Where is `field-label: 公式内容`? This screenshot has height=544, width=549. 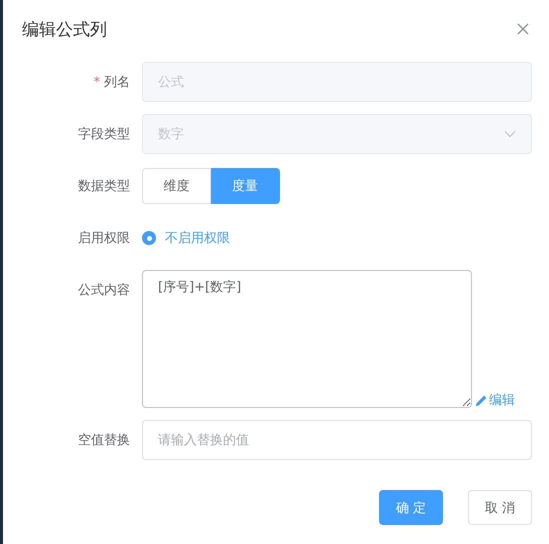 field-label: 公式内容 is located at coordinates (104, 290).